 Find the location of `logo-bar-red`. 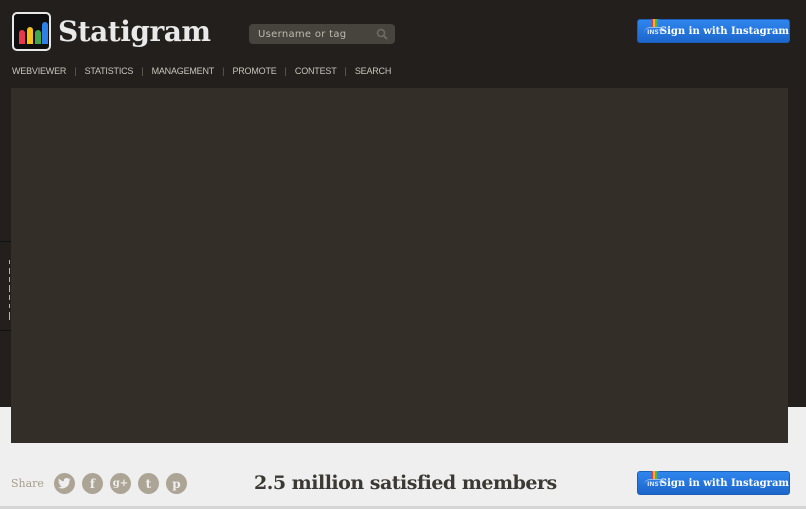

logo-bar-red is located at coordinates (22, 37).